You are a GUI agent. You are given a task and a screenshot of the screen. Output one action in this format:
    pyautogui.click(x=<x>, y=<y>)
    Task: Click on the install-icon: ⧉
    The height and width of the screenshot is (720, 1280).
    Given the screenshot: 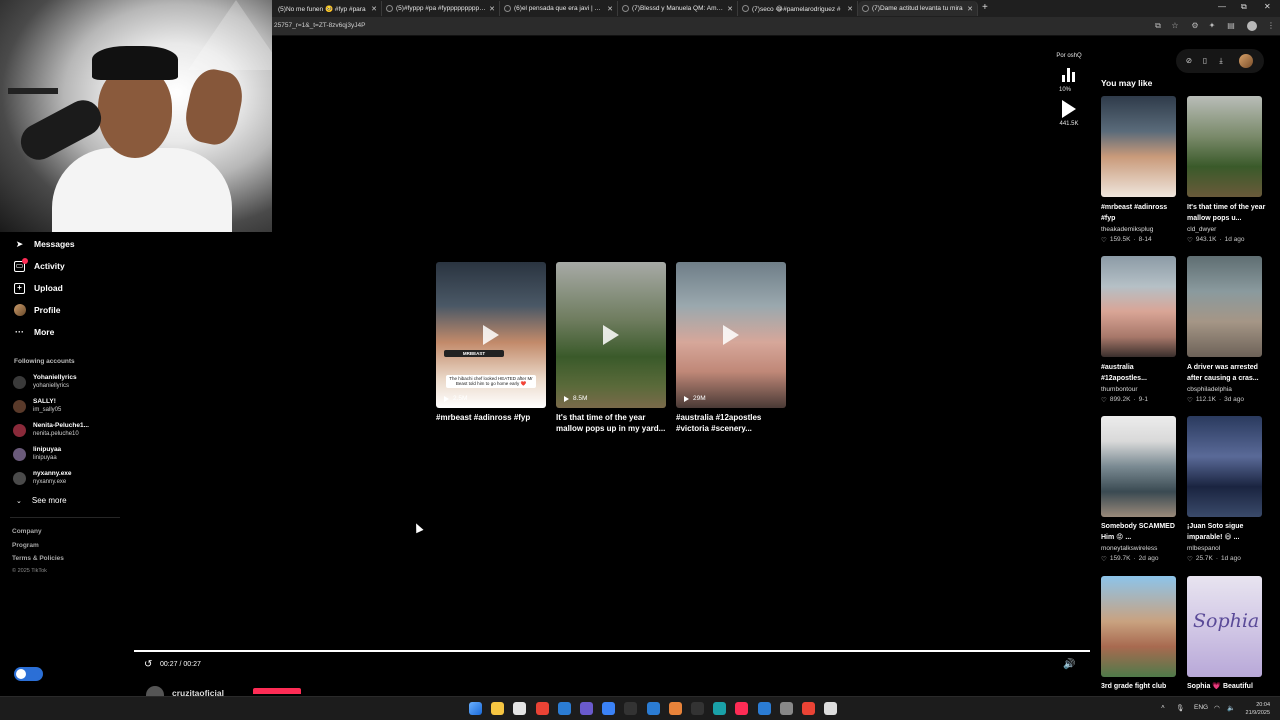 What is the action you would take?
    pyautogui.click(x=1158, y=26)
    